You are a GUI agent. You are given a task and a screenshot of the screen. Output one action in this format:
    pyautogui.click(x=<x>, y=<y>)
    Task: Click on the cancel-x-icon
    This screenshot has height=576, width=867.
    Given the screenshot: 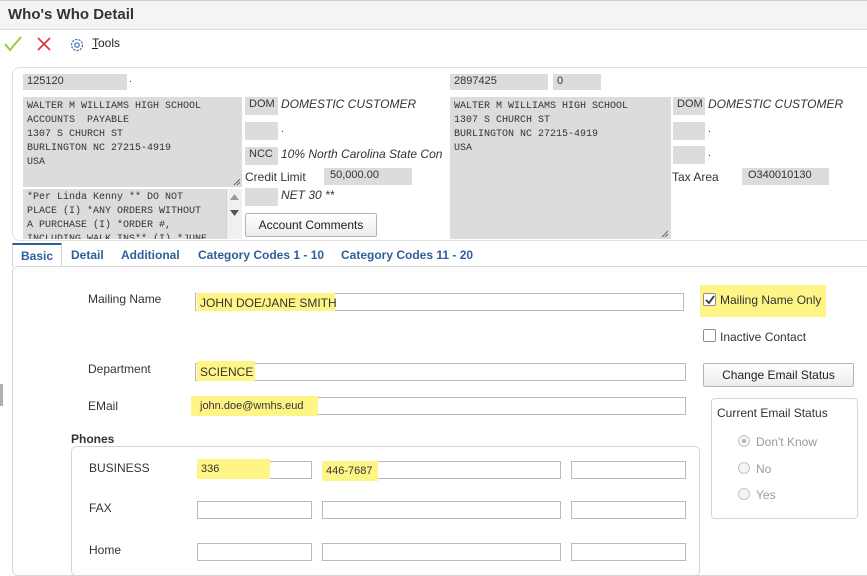 What is the action you would take?
    pyautogui.click(x=44, y=44)
    